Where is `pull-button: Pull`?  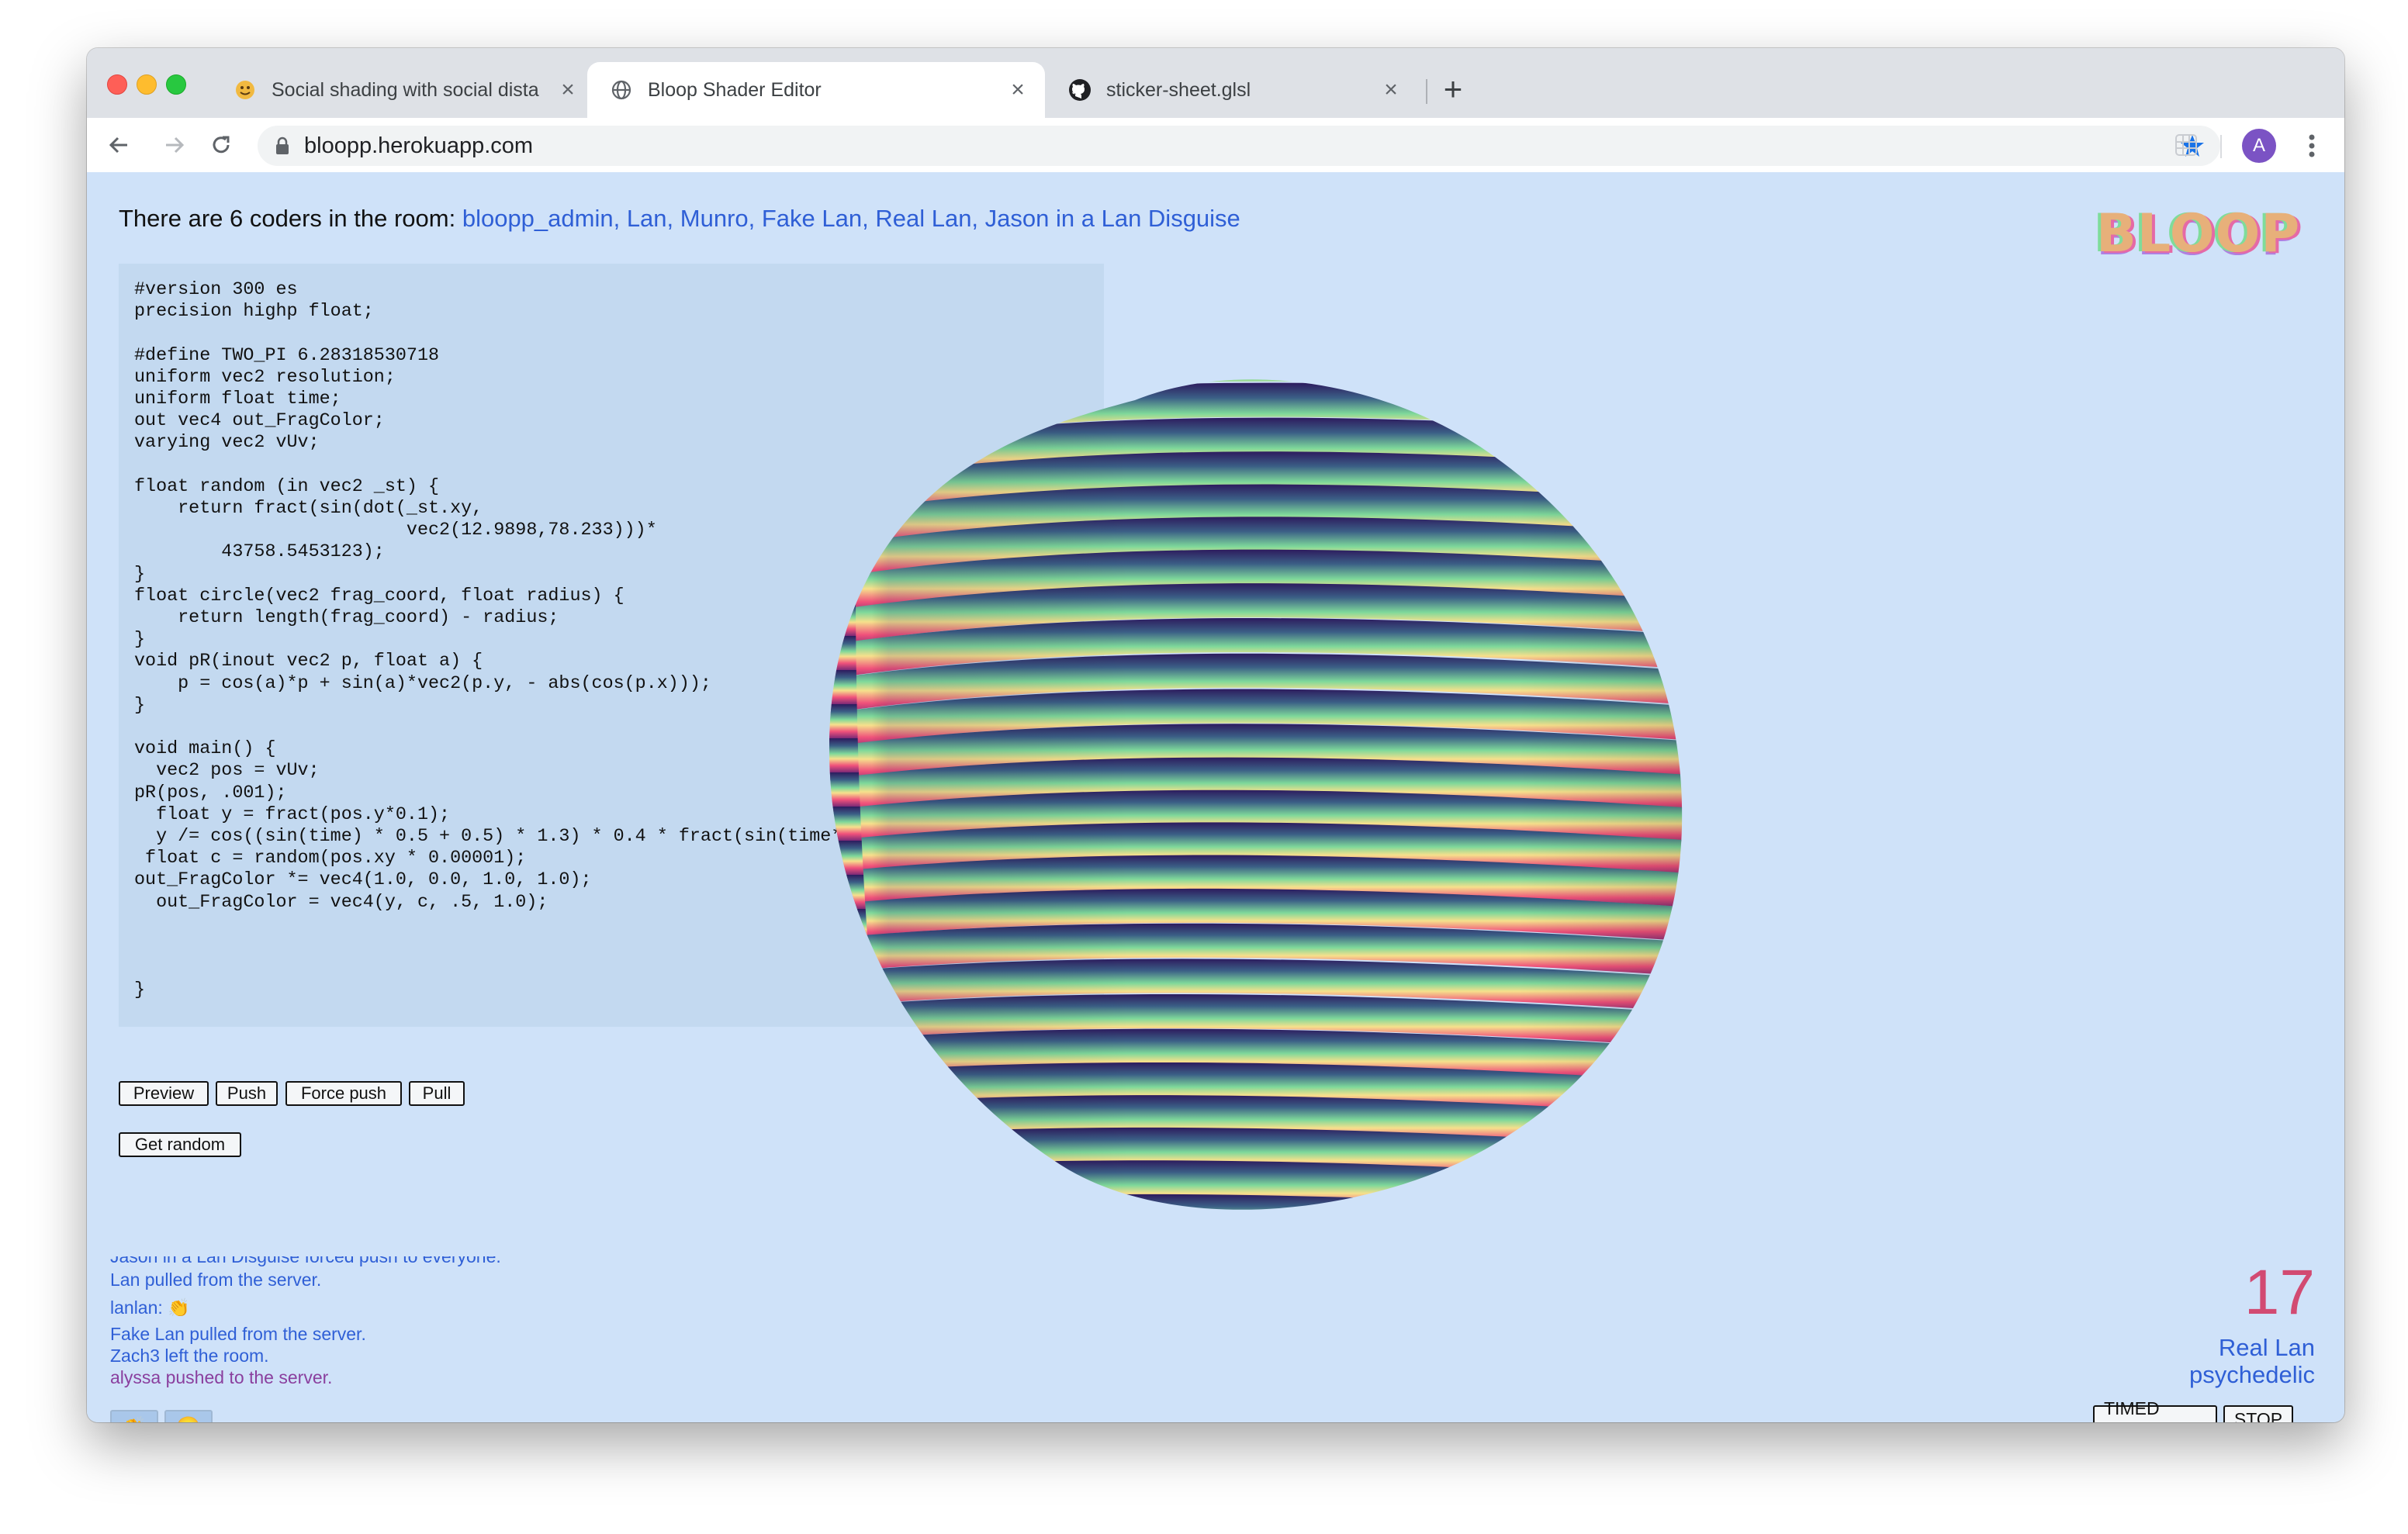 pull-button: Pull is located at coordinates (437, 1093).